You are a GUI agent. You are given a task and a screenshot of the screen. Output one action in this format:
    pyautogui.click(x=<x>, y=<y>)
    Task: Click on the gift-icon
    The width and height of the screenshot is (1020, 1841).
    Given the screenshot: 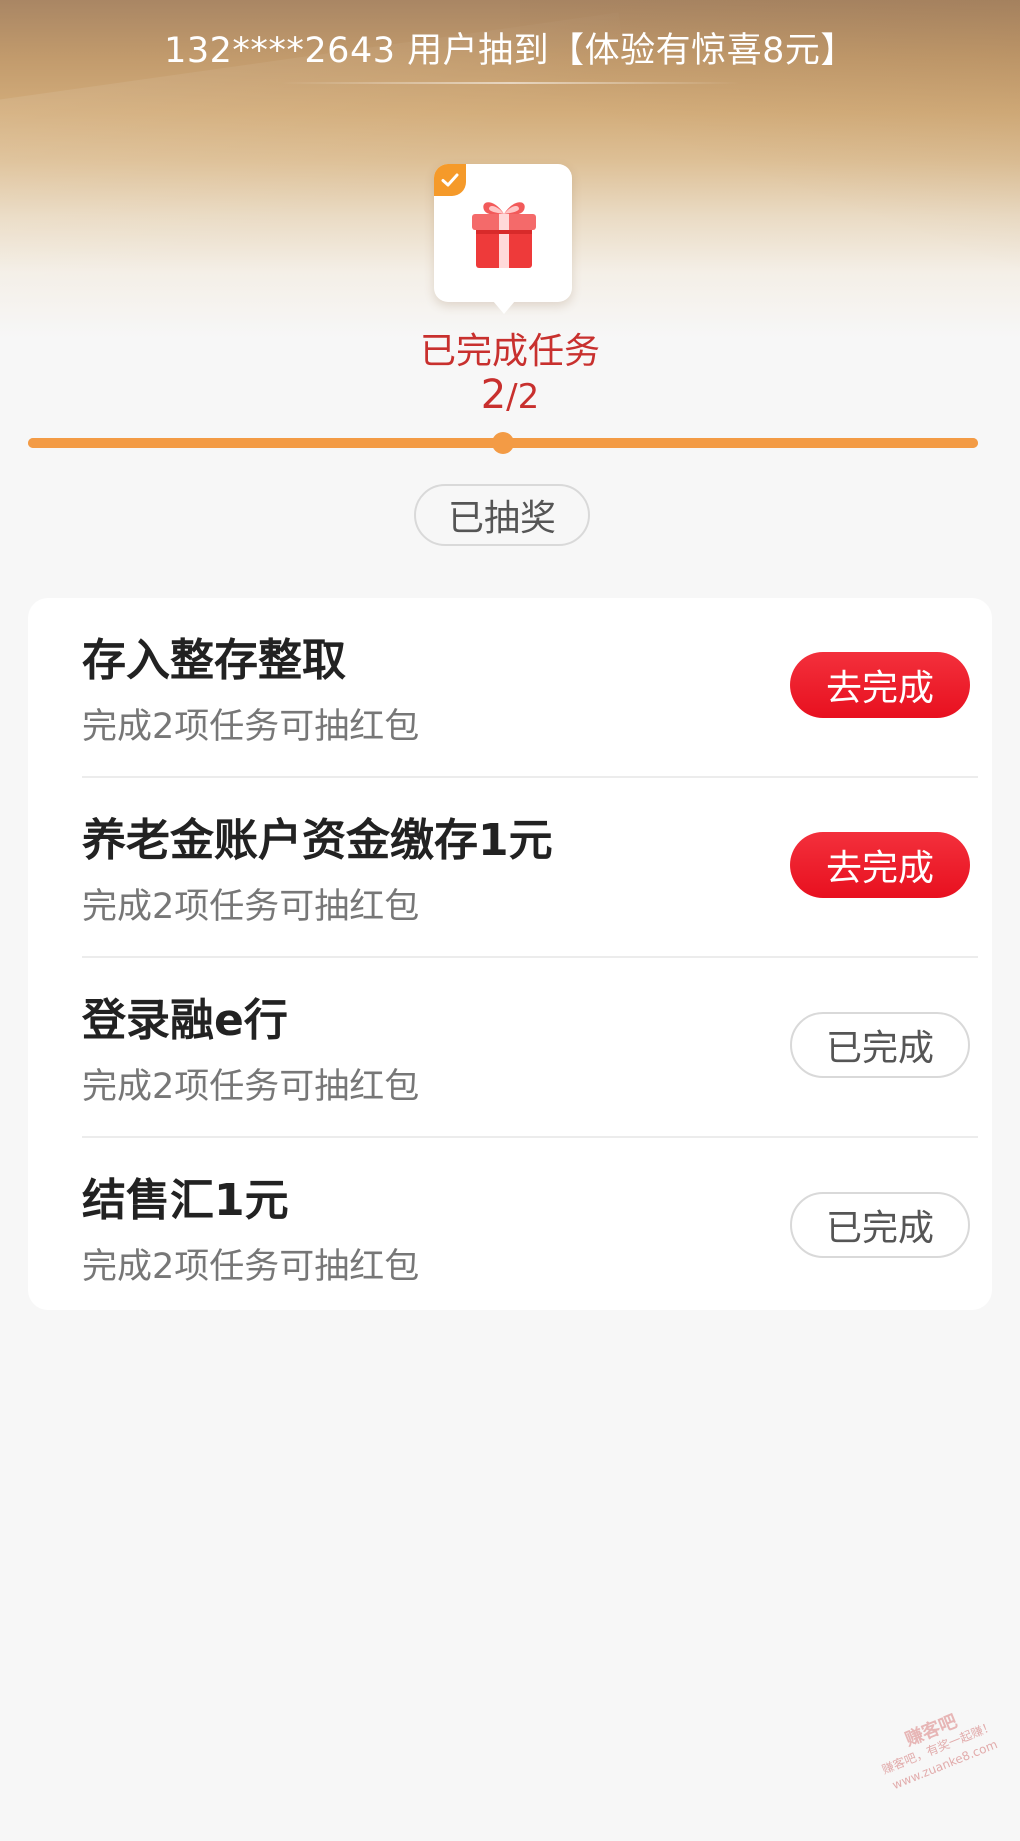 What is the action you would take?
    pyautogui.click(x=504, y=235)
    